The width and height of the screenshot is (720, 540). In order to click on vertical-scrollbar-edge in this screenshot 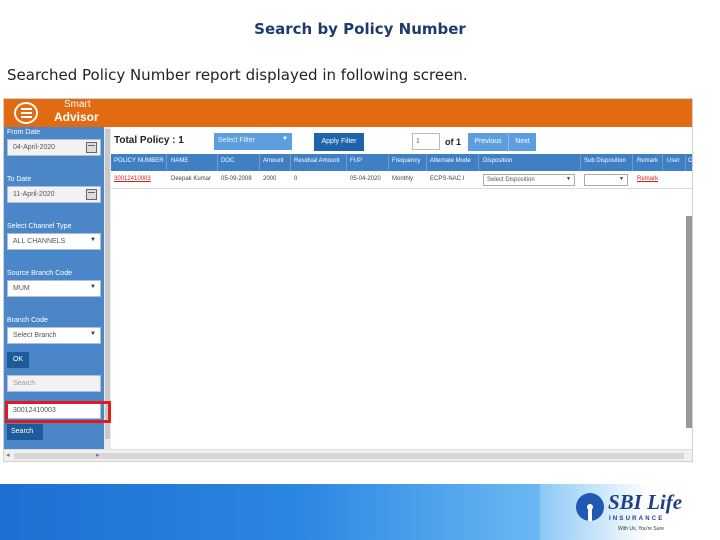, I will do `click(689, 322)`.